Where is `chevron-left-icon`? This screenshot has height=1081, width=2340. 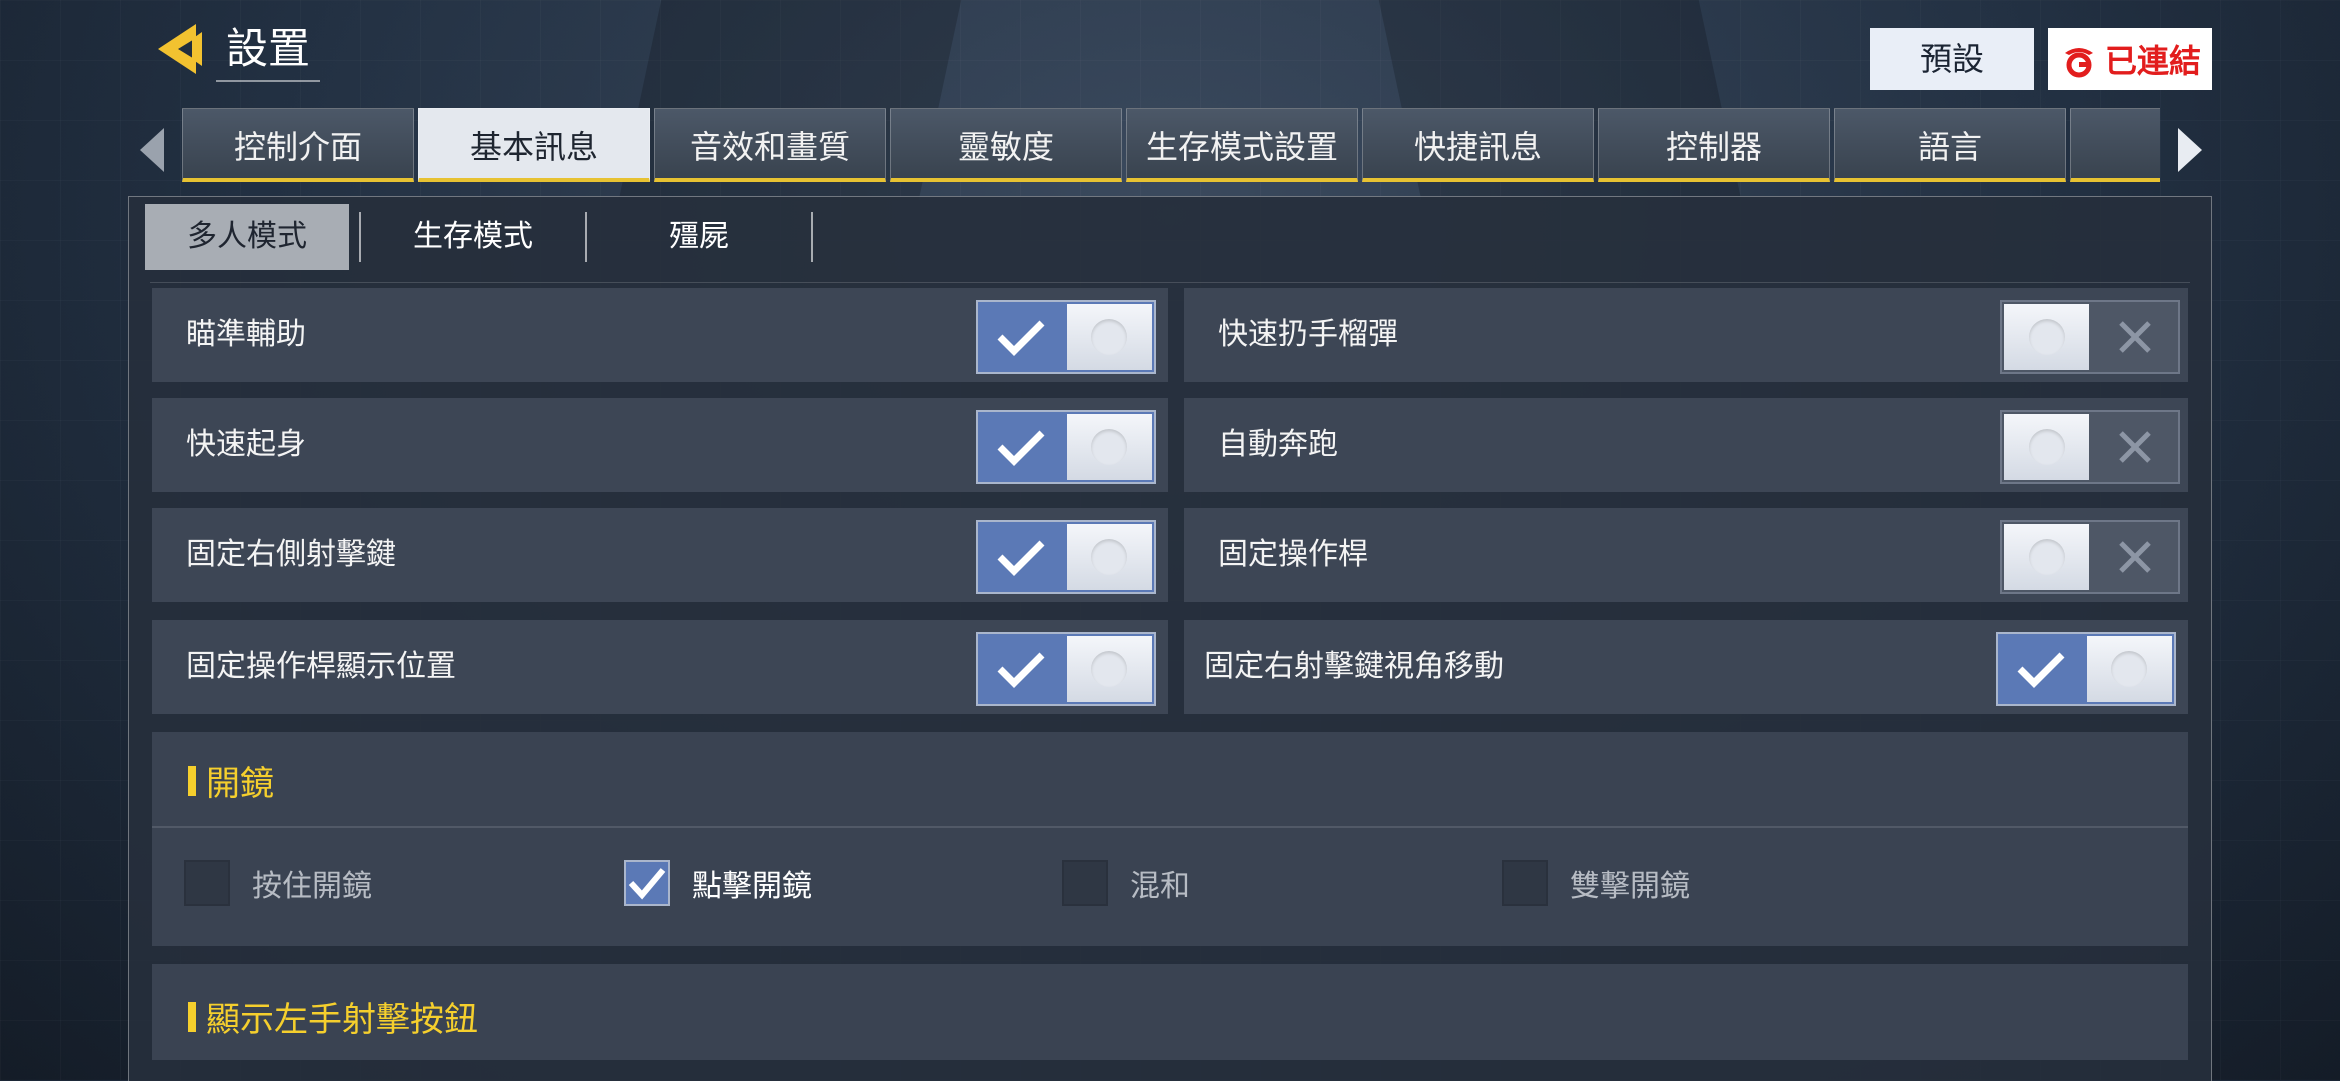
chevron-left-icon is located at coordinates (152, 150).